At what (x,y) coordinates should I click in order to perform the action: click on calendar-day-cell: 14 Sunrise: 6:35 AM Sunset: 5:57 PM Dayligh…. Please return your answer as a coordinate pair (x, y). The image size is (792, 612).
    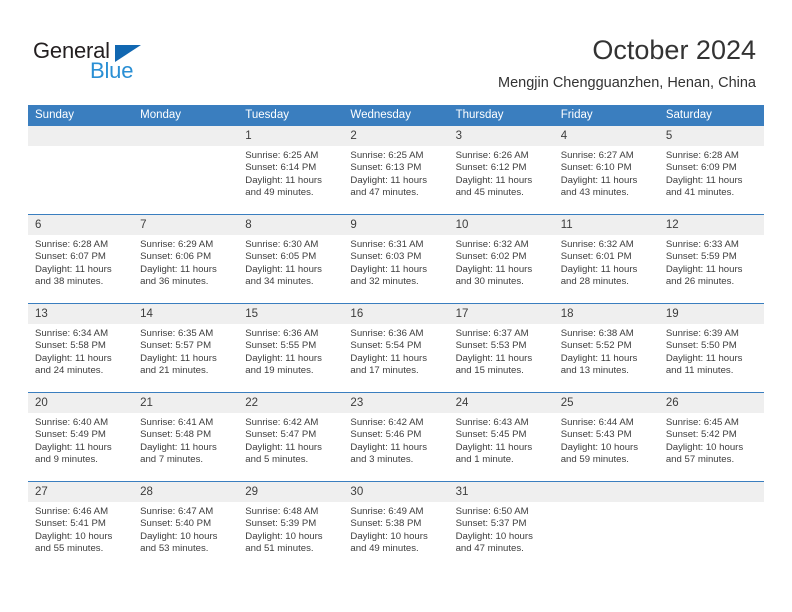
    Looking at the image, I should click on (186, 348).